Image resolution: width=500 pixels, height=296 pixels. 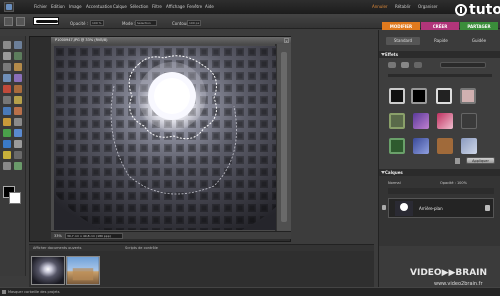 What do you see at coordinates (286, 40) in the screenshot?
I see `close-icon: ×` at bounding box center [286, 40].